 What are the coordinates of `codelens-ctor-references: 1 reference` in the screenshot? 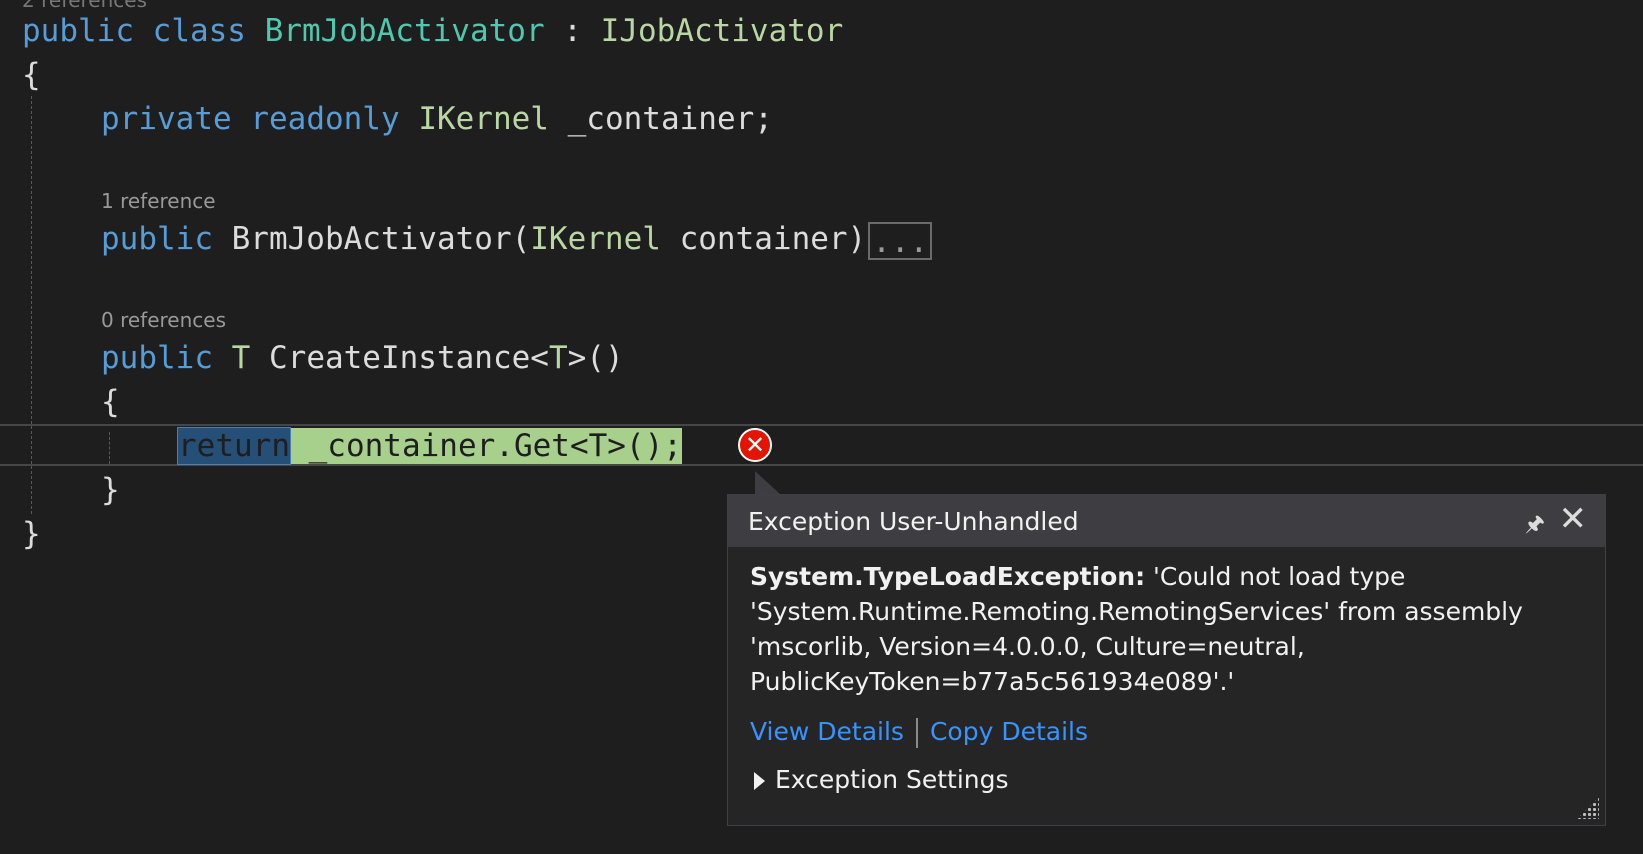 It's located at (158, 201).